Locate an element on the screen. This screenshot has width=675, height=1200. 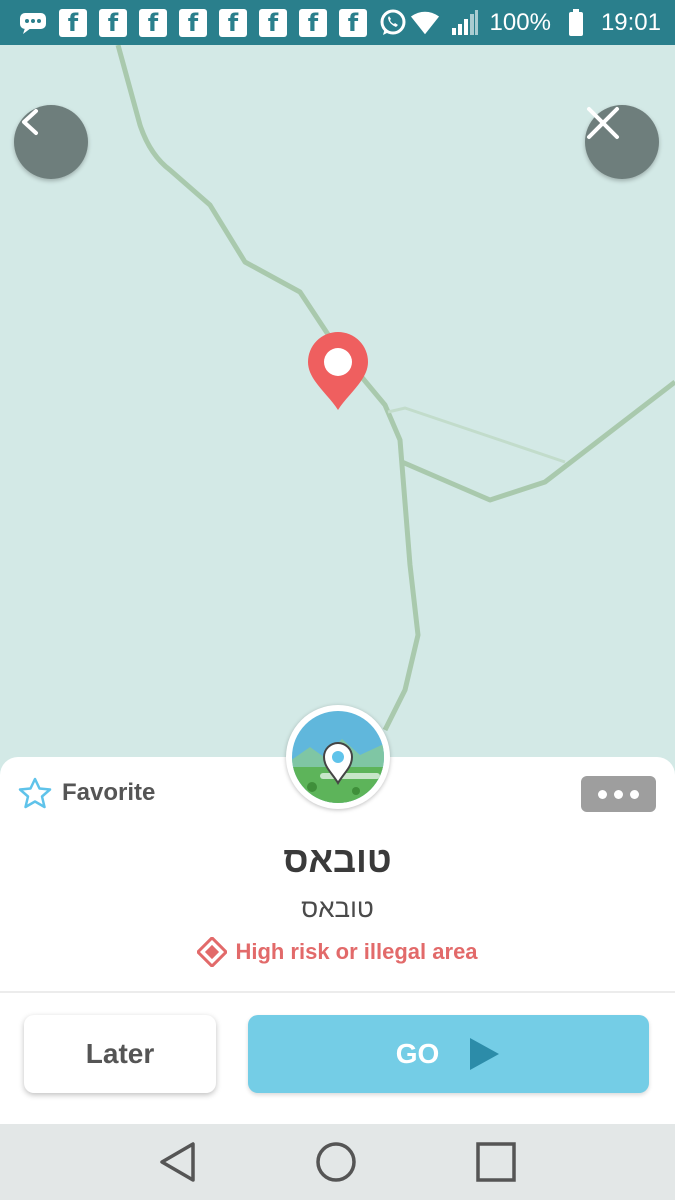
favorite-button: Favorite is located at coordinates (86, 793).